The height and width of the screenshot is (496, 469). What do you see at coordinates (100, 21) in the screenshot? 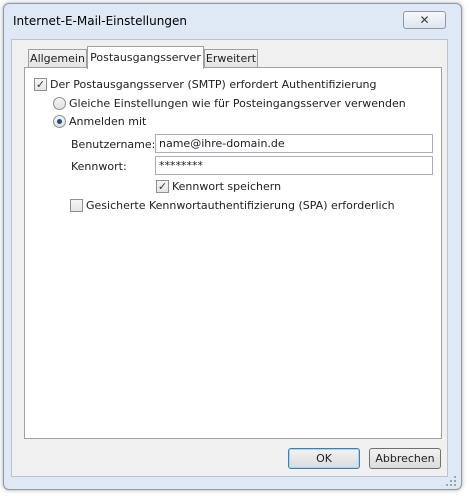
I see `dialog-title: Internet-E-Mail-Einstellungen` at bounding box center [100, 21].